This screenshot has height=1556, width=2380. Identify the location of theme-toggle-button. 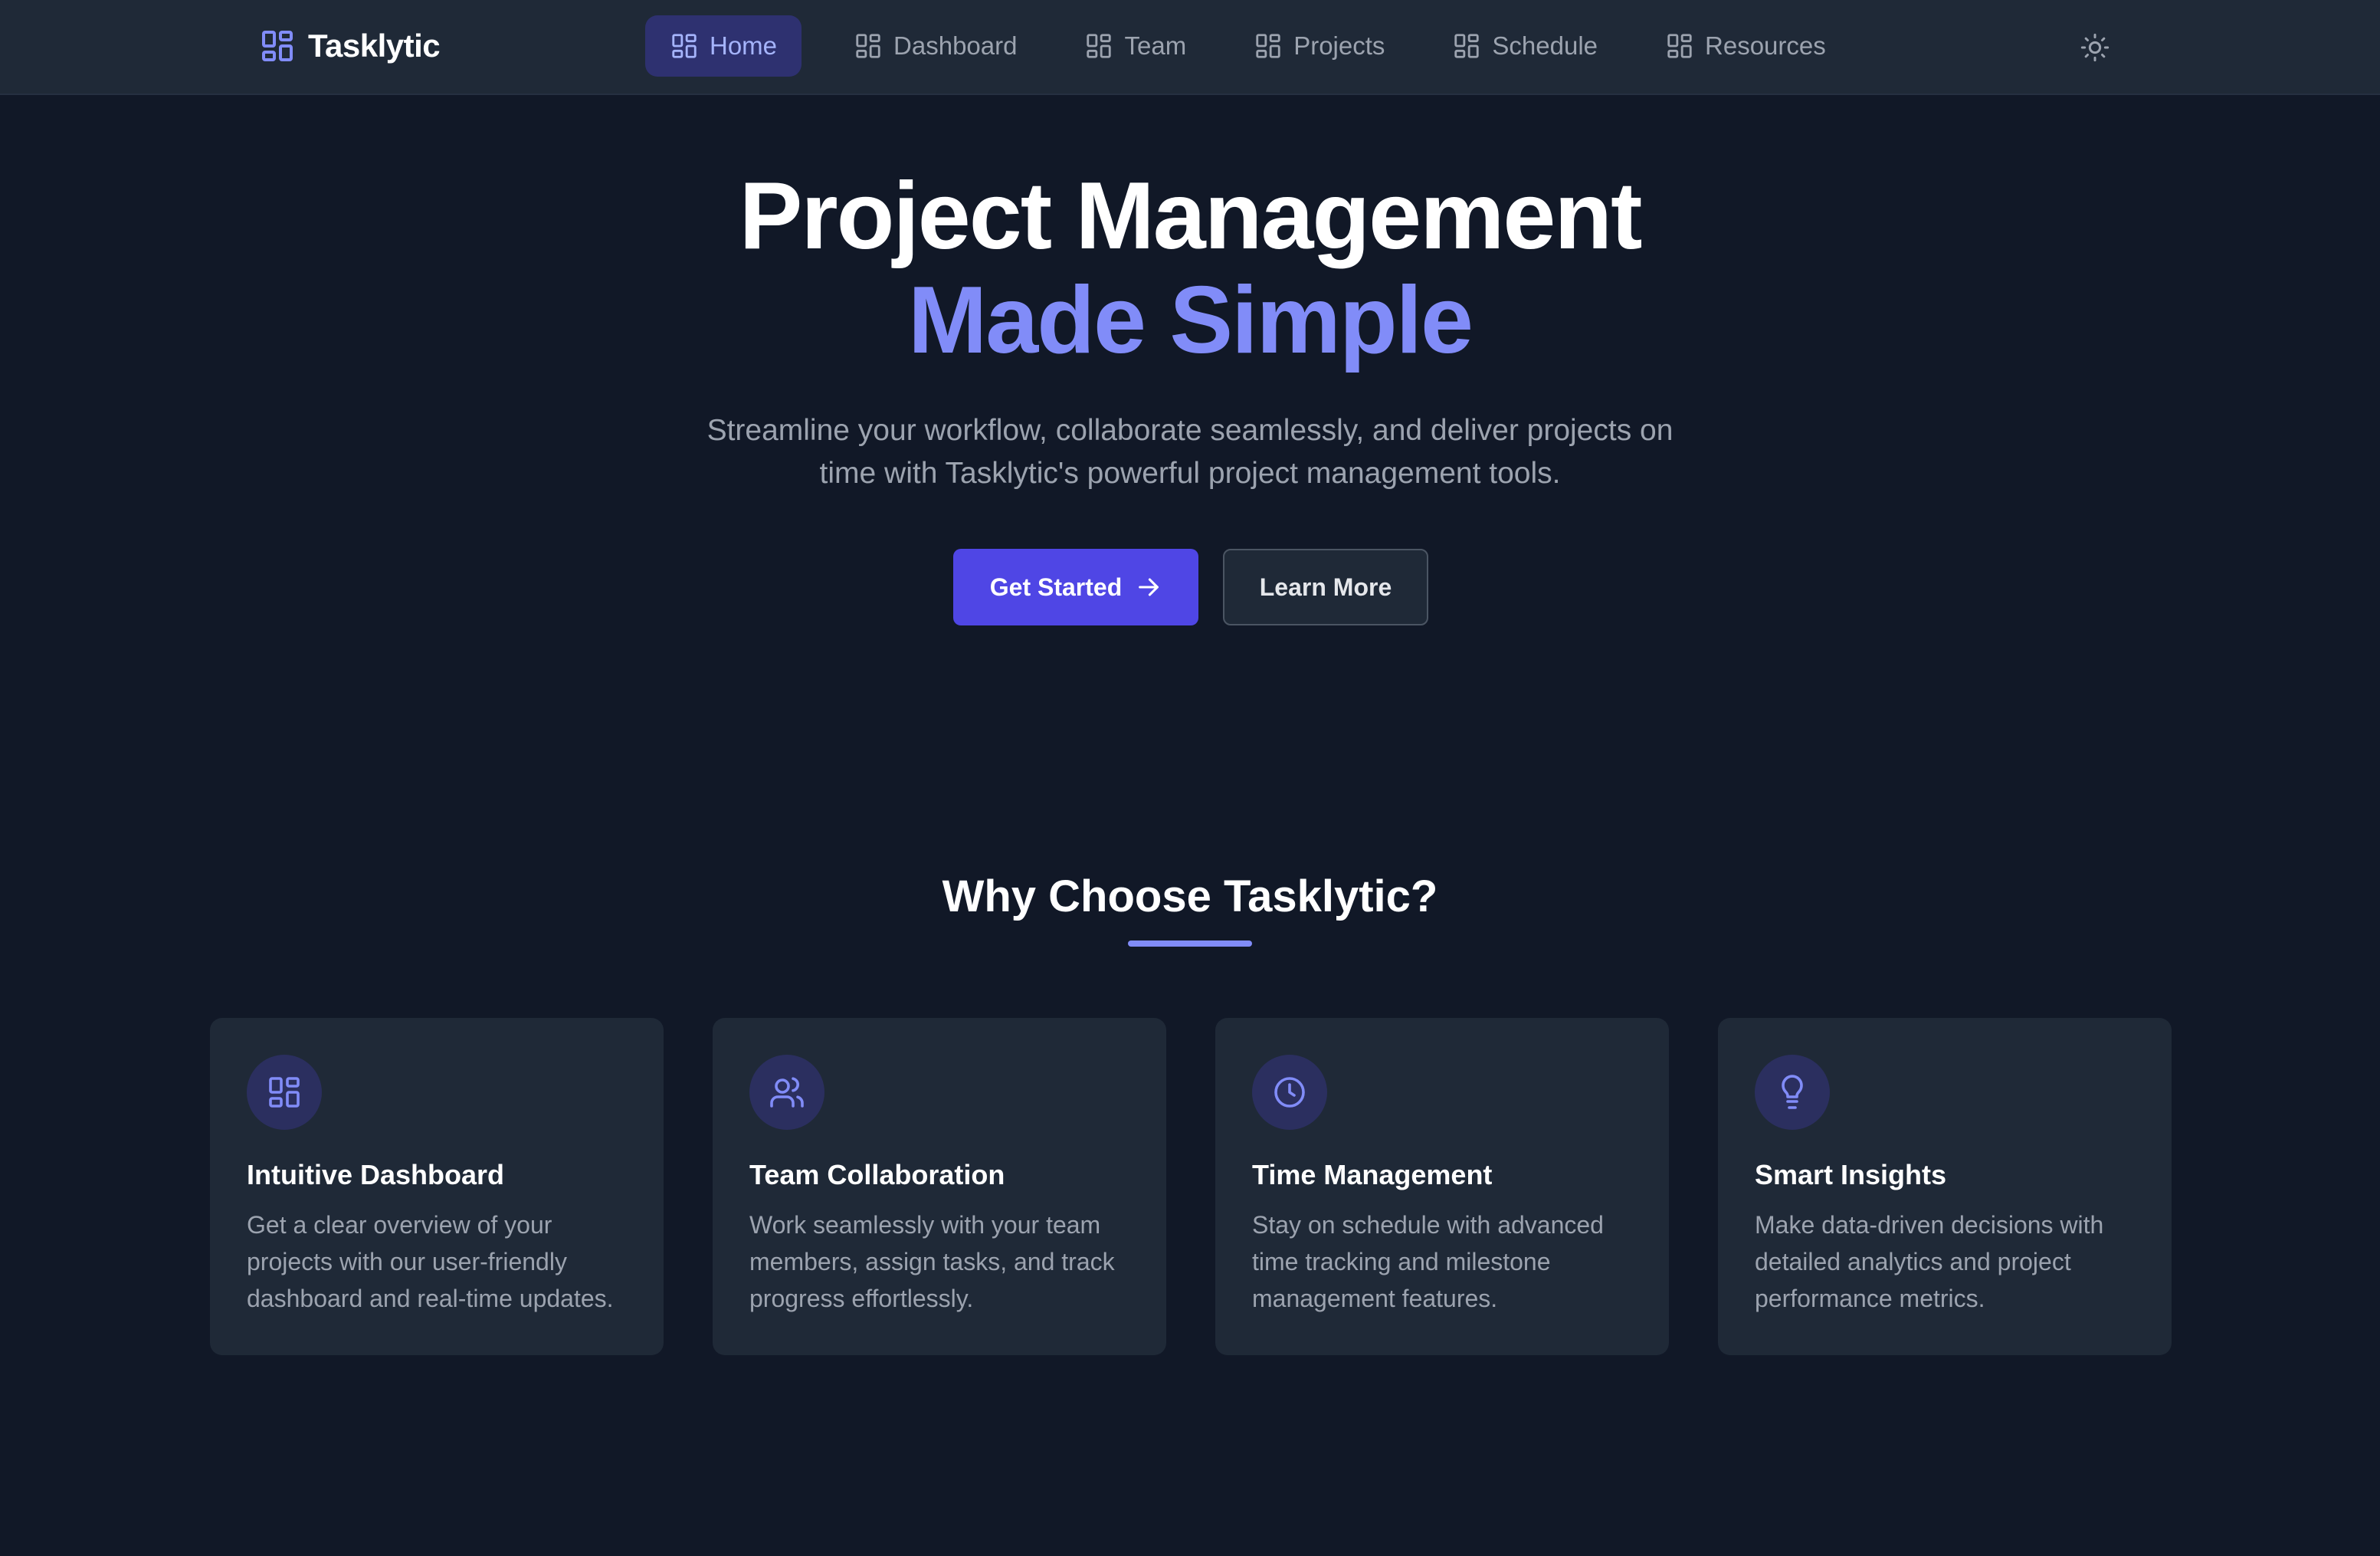
(2095, 47).